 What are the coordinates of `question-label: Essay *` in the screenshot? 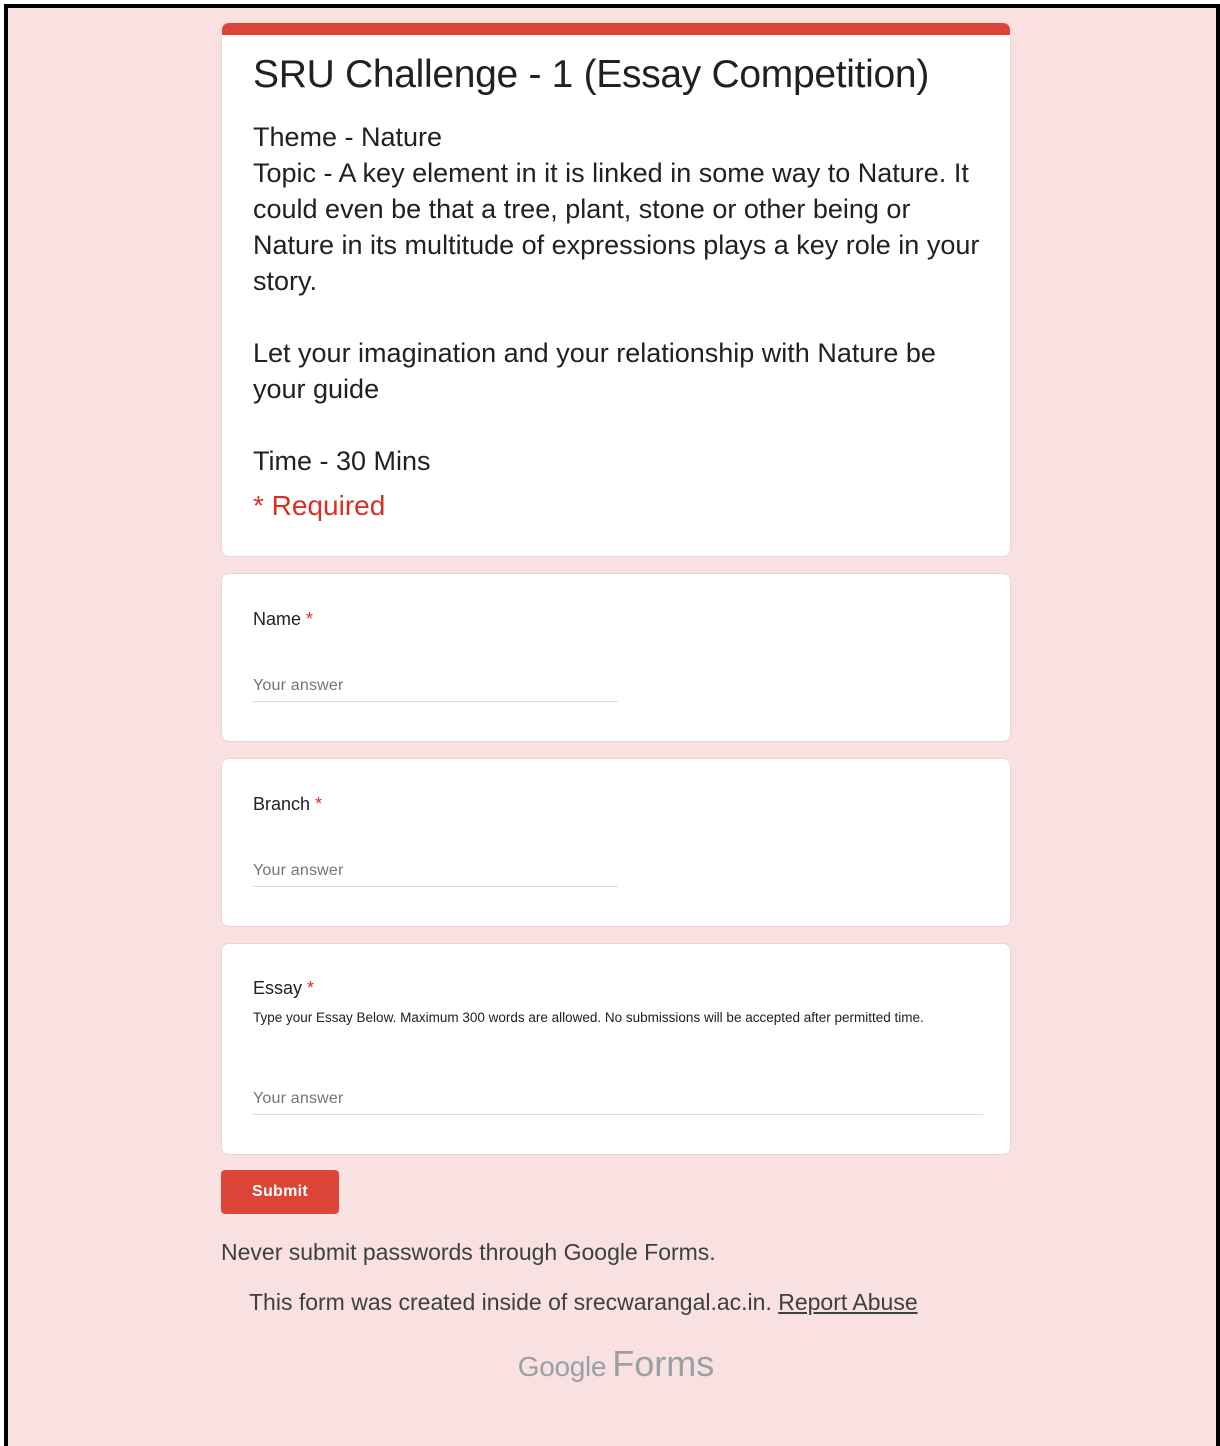 It's located at (283, 988).